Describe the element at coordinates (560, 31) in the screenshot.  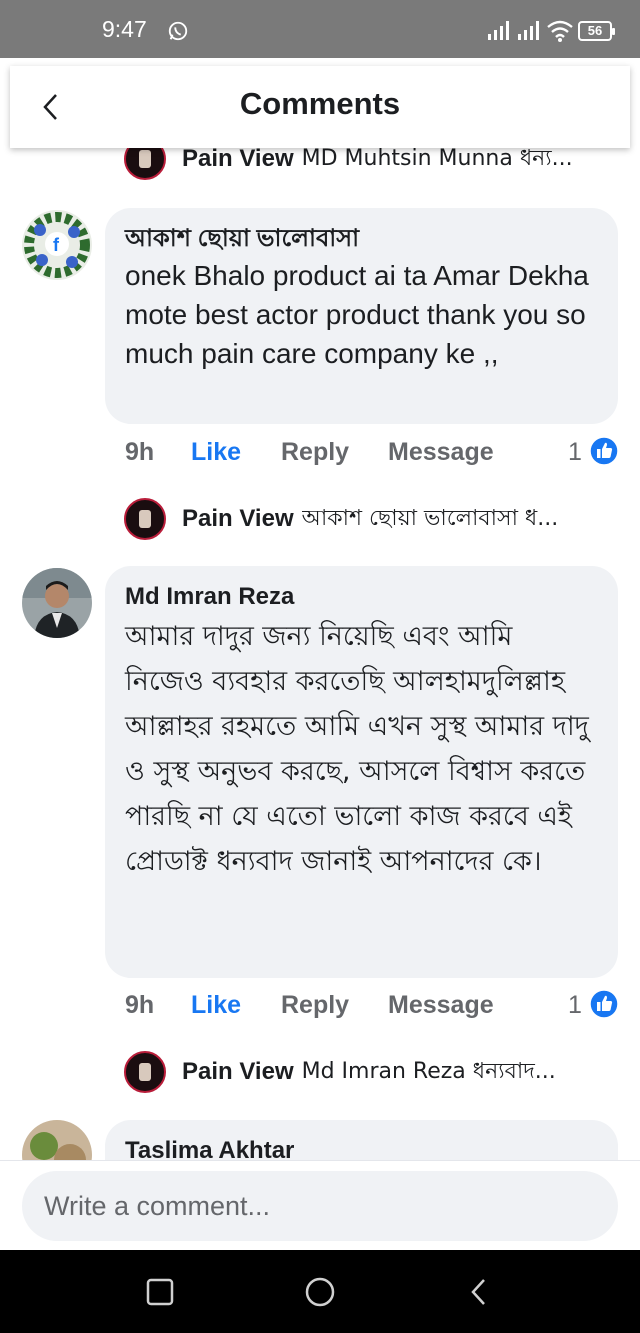
I see `wifi-icon` at that location.